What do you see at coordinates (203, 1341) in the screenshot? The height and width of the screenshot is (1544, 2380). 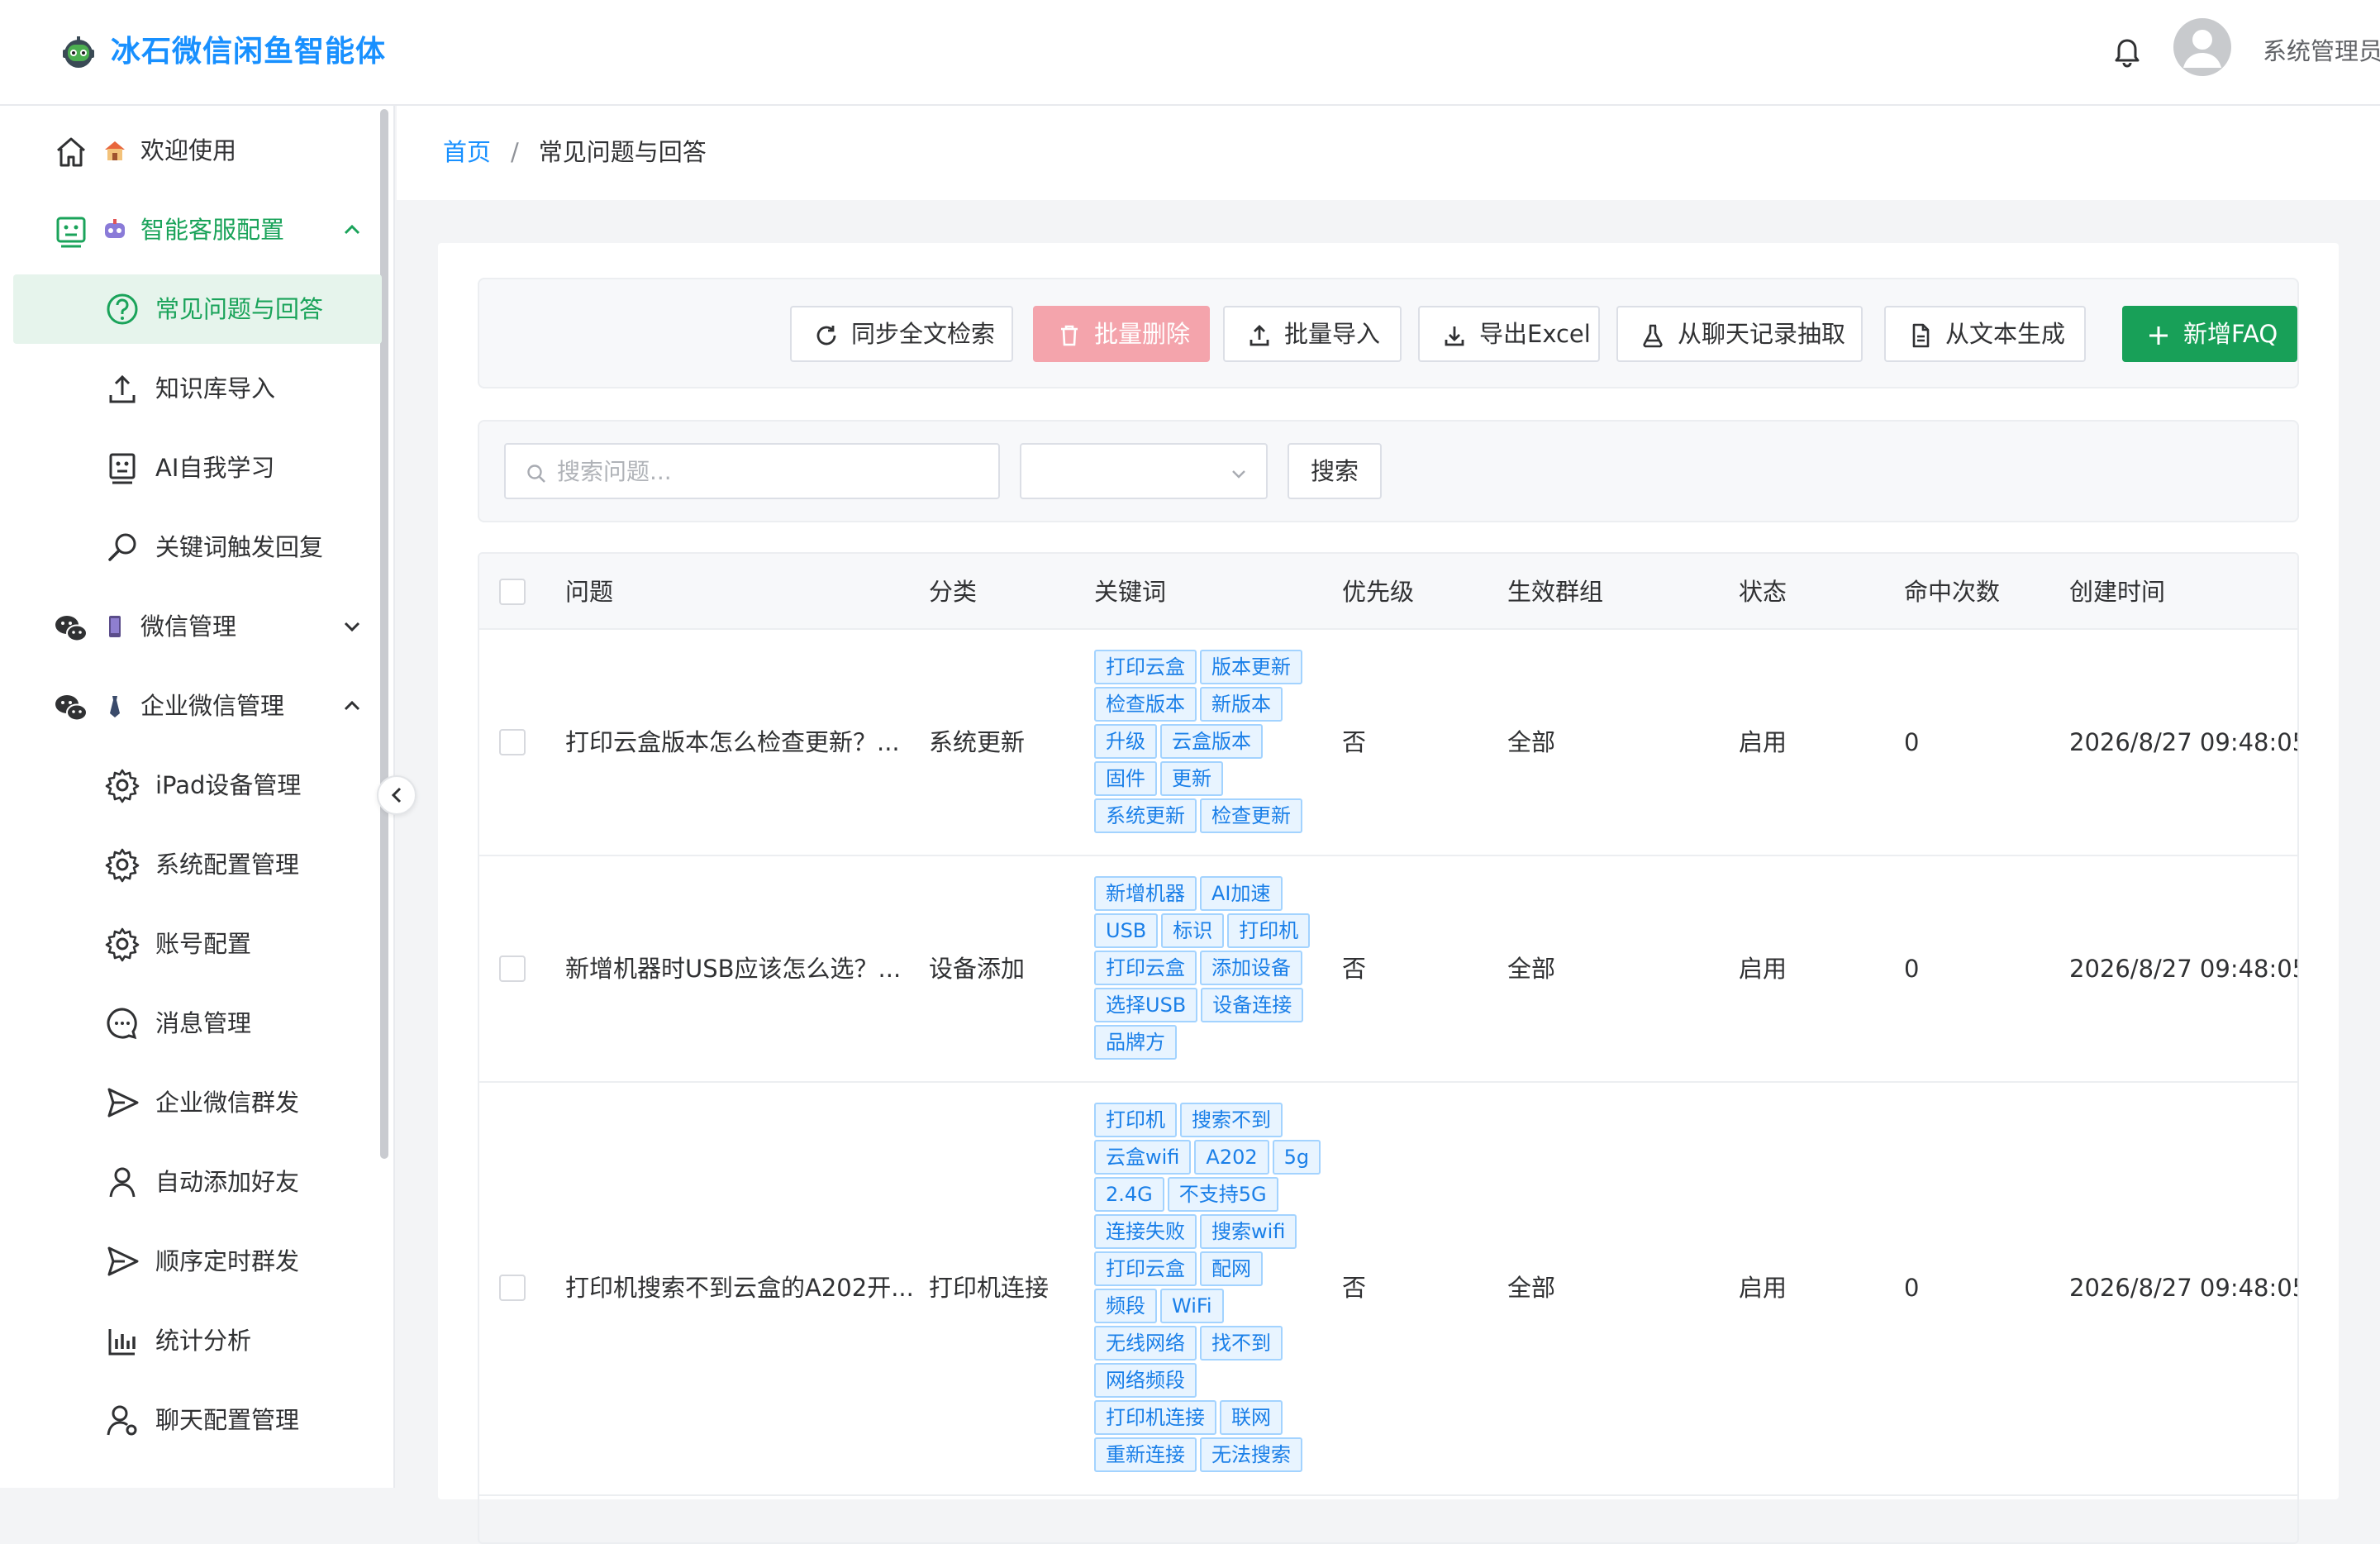 I see `sidebar-item-label: 统计分析` at bounding box center [203, 1341].